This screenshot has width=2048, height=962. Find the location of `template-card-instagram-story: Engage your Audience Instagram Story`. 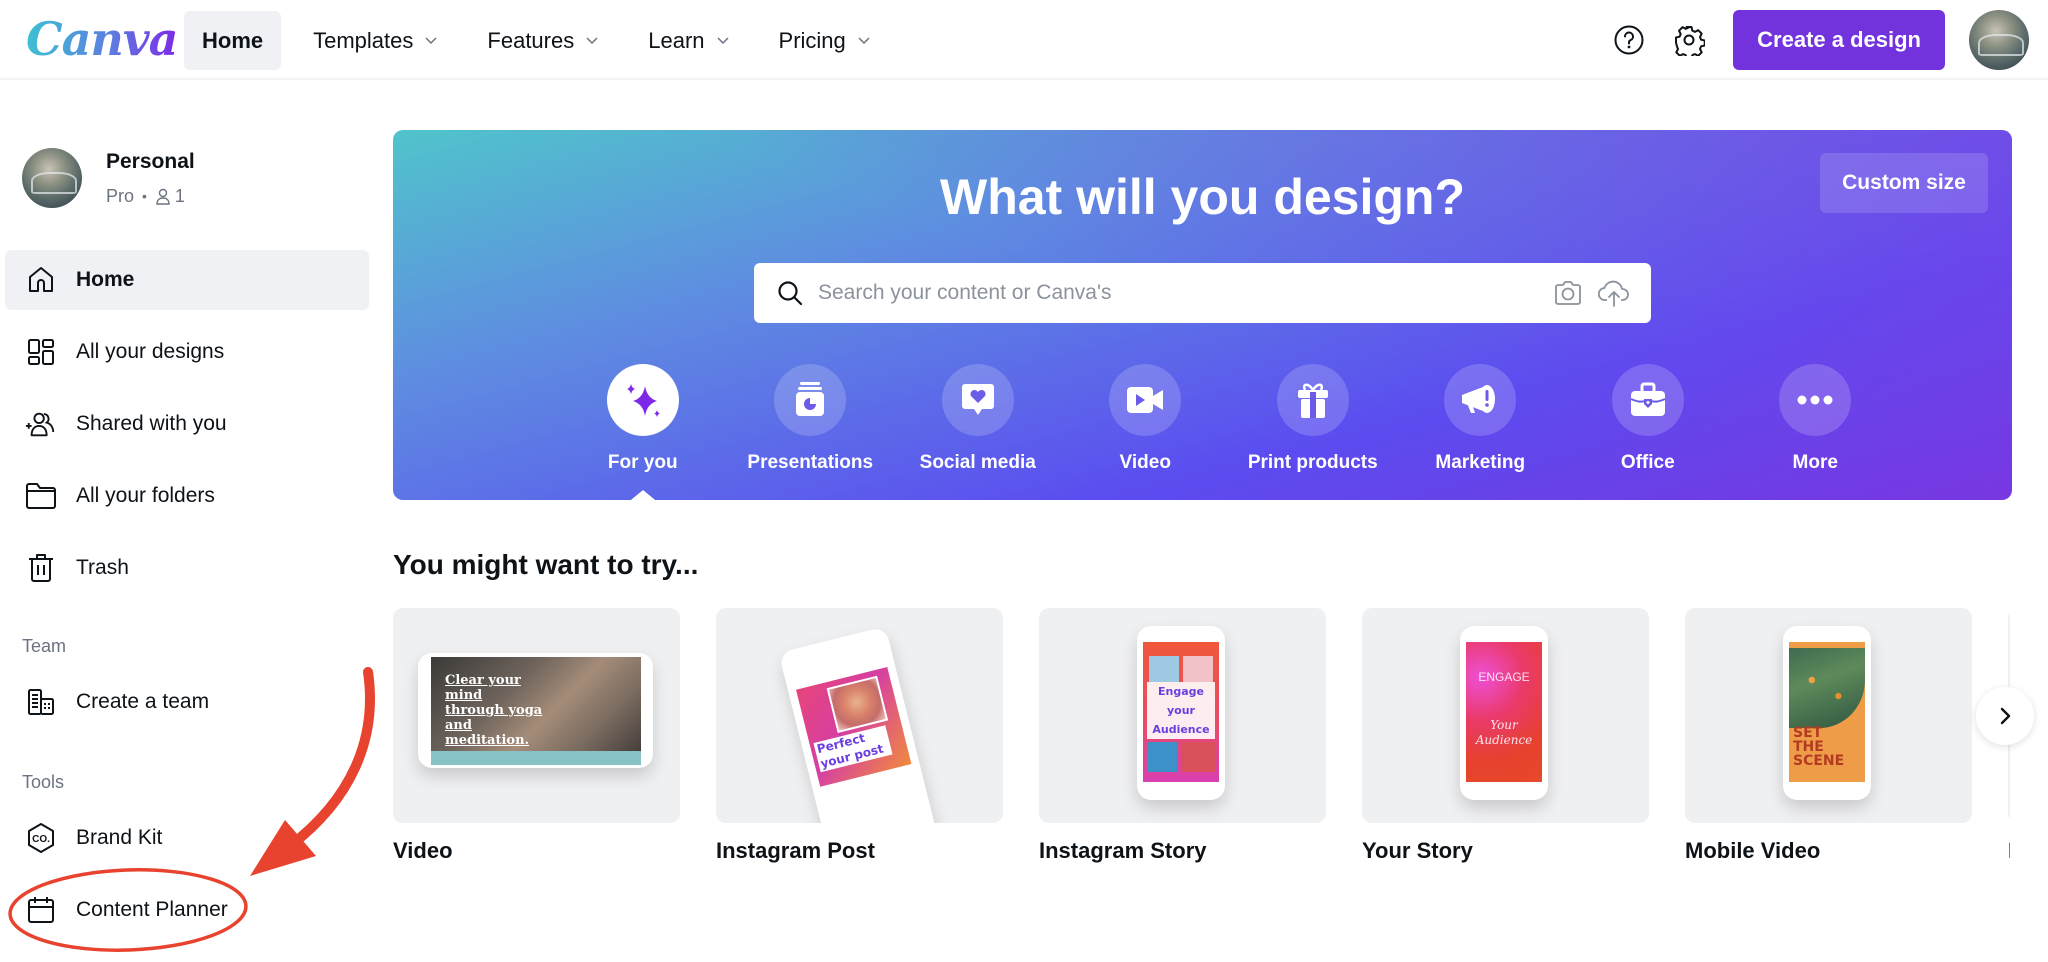

template-card-instagram-story: Engage your Audience Instagram Story is located at coordinates (1182, 736).